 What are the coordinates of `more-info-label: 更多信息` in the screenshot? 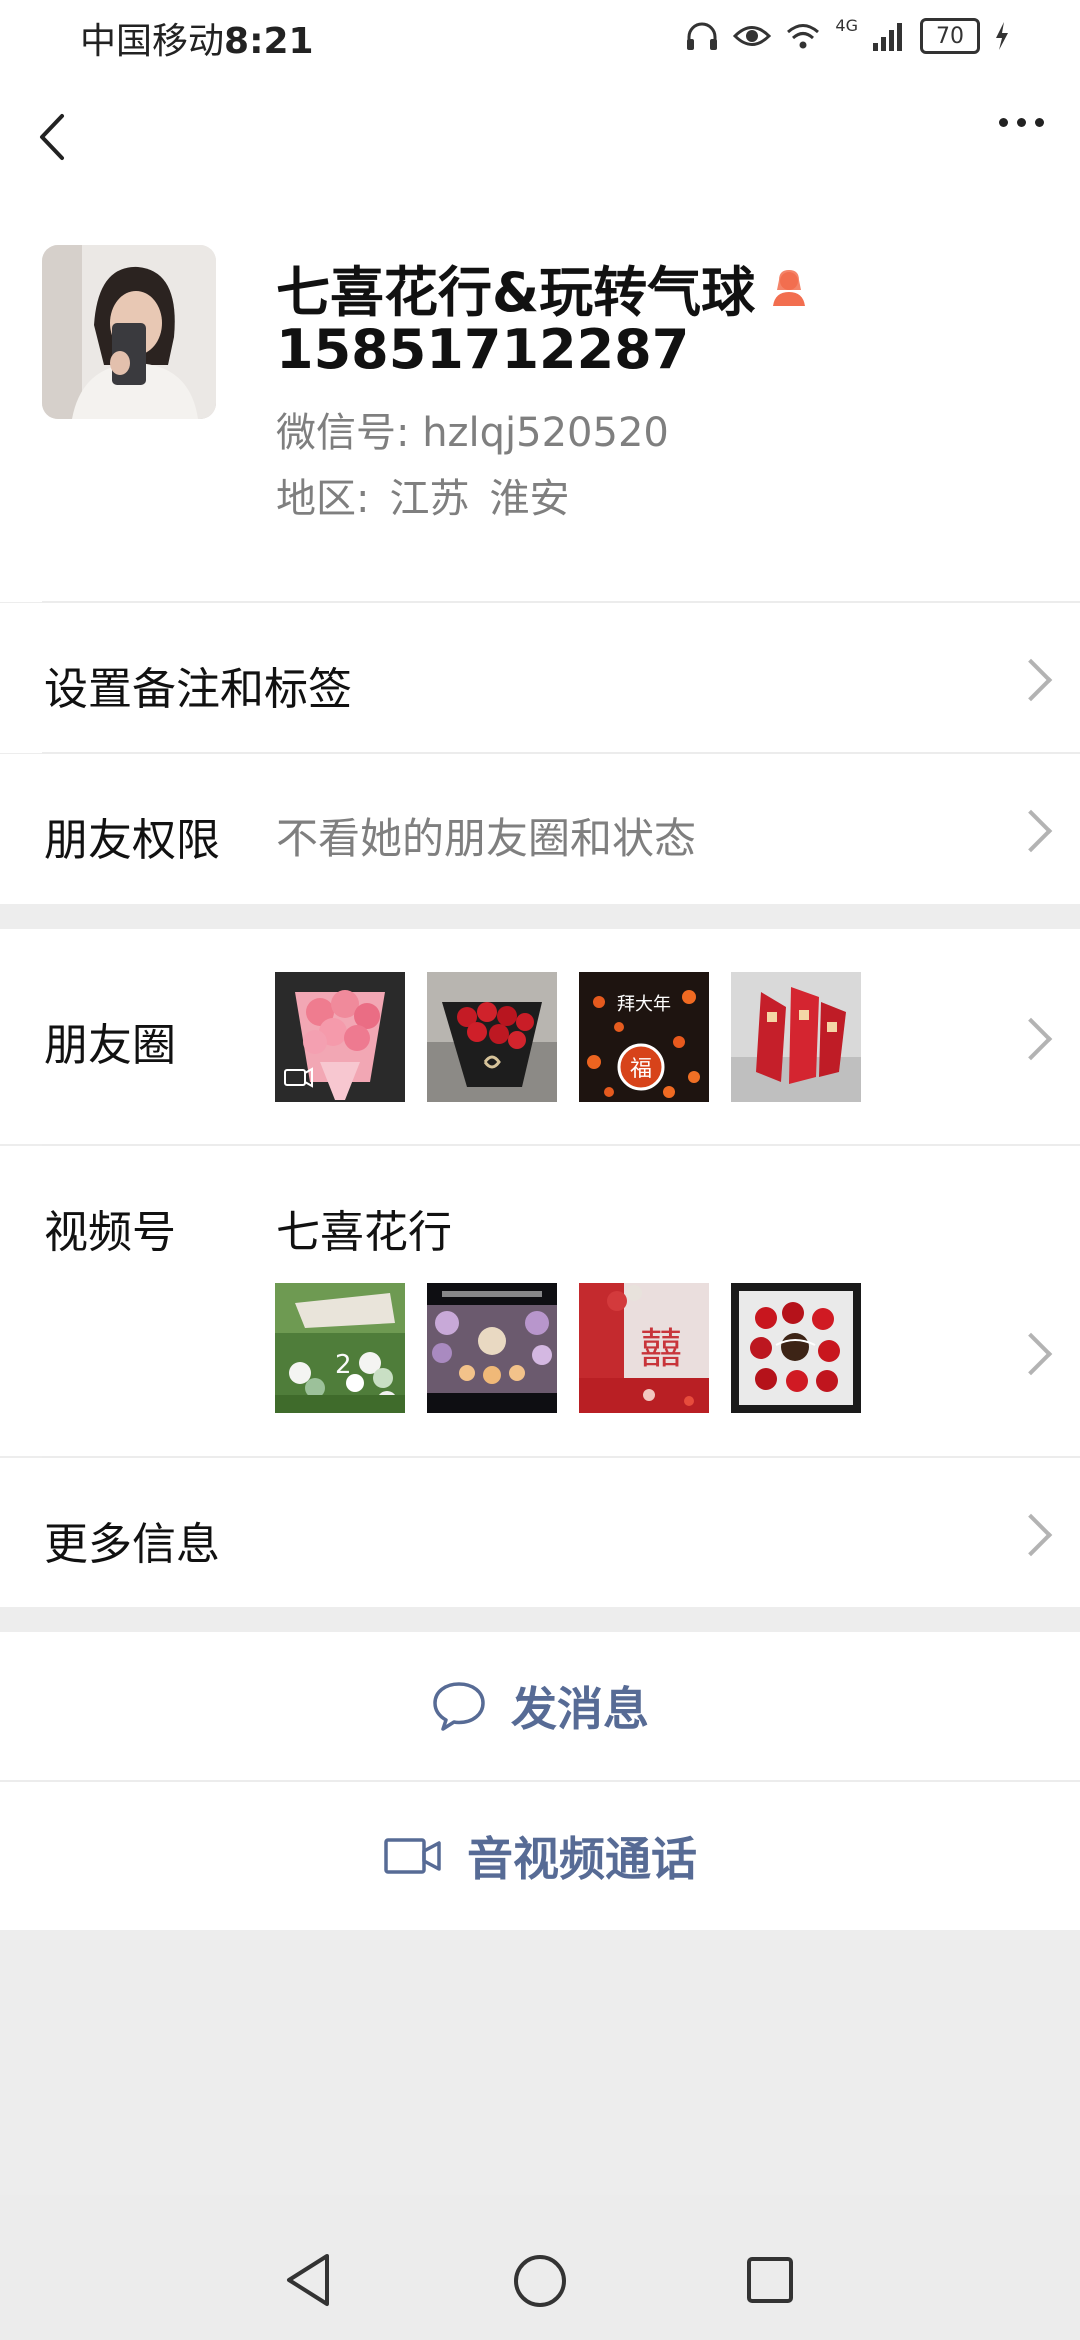 It's located at (132, 1544).